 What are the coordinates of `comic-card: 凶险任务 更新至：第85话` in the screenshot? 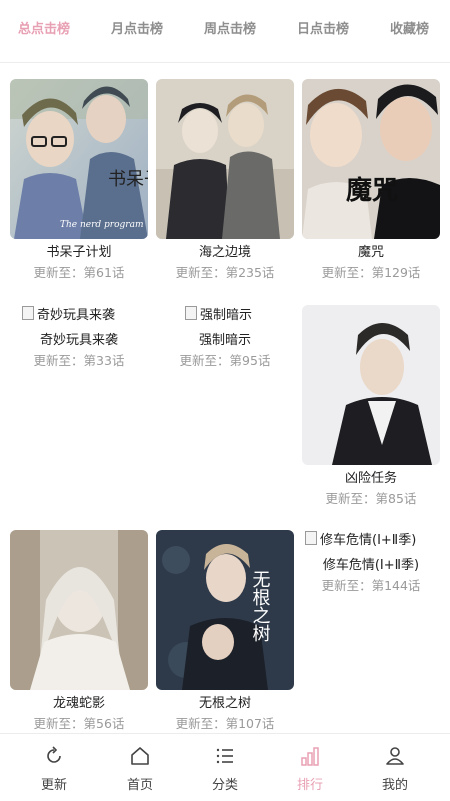 It's located at (371, 407).